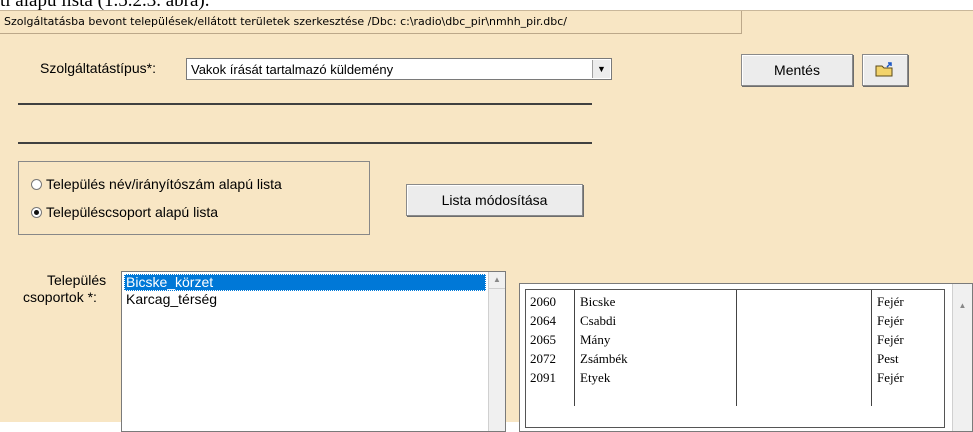 The image size is (973, 432). Describe the element at coordinates (735, 338) in the screenshot. I see `table-row: 2065 Mány Fejér` at that location.